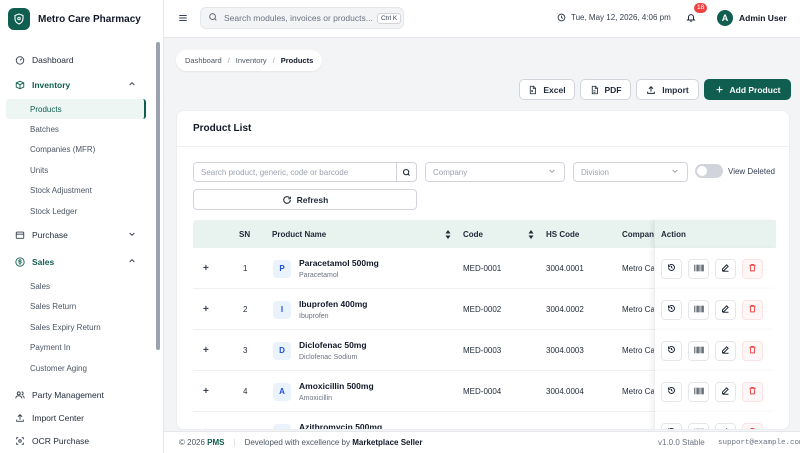  Describe the element at coordinates (286, 199) in the screenshot. I see `refresh-icon` at that location.